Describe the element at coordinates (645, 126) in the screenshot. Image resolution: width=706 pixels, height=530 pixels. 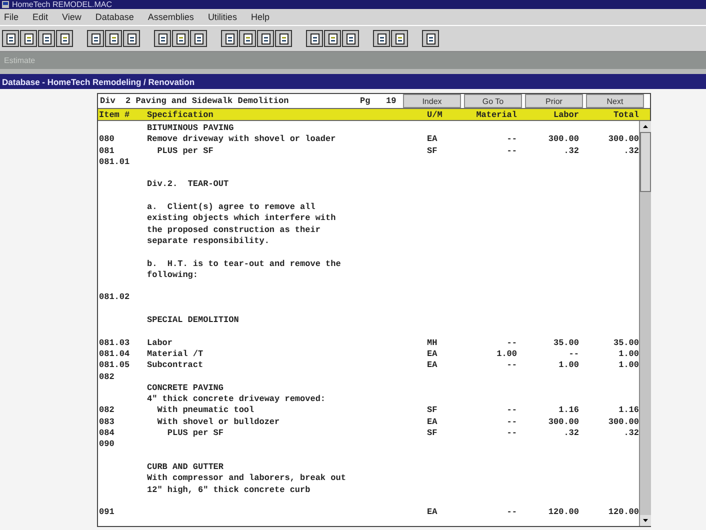
I see `scroll-up-icon` at that location.